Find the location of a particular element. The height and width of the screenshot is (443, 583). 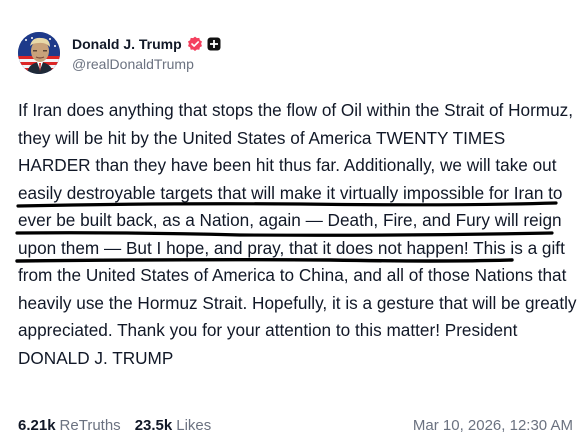

likes-value: 23.5k is located at coordinates (153, 425).